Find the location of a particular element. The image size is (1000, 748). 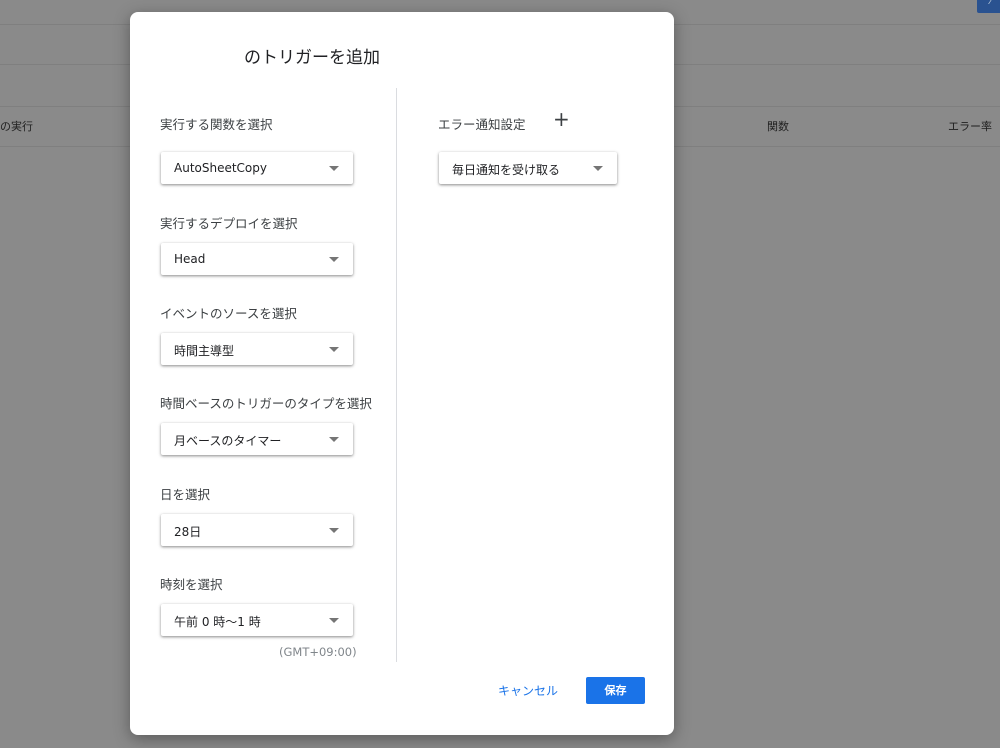

error-notification-select-value: 毎日通知を受け取る is located at coordinates (506, 170).